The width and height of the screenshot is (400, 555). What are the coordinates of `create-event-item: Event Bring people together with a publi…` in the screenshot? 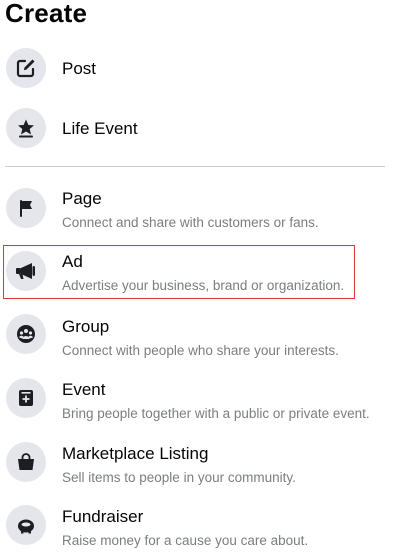 It's located at (200, 400).